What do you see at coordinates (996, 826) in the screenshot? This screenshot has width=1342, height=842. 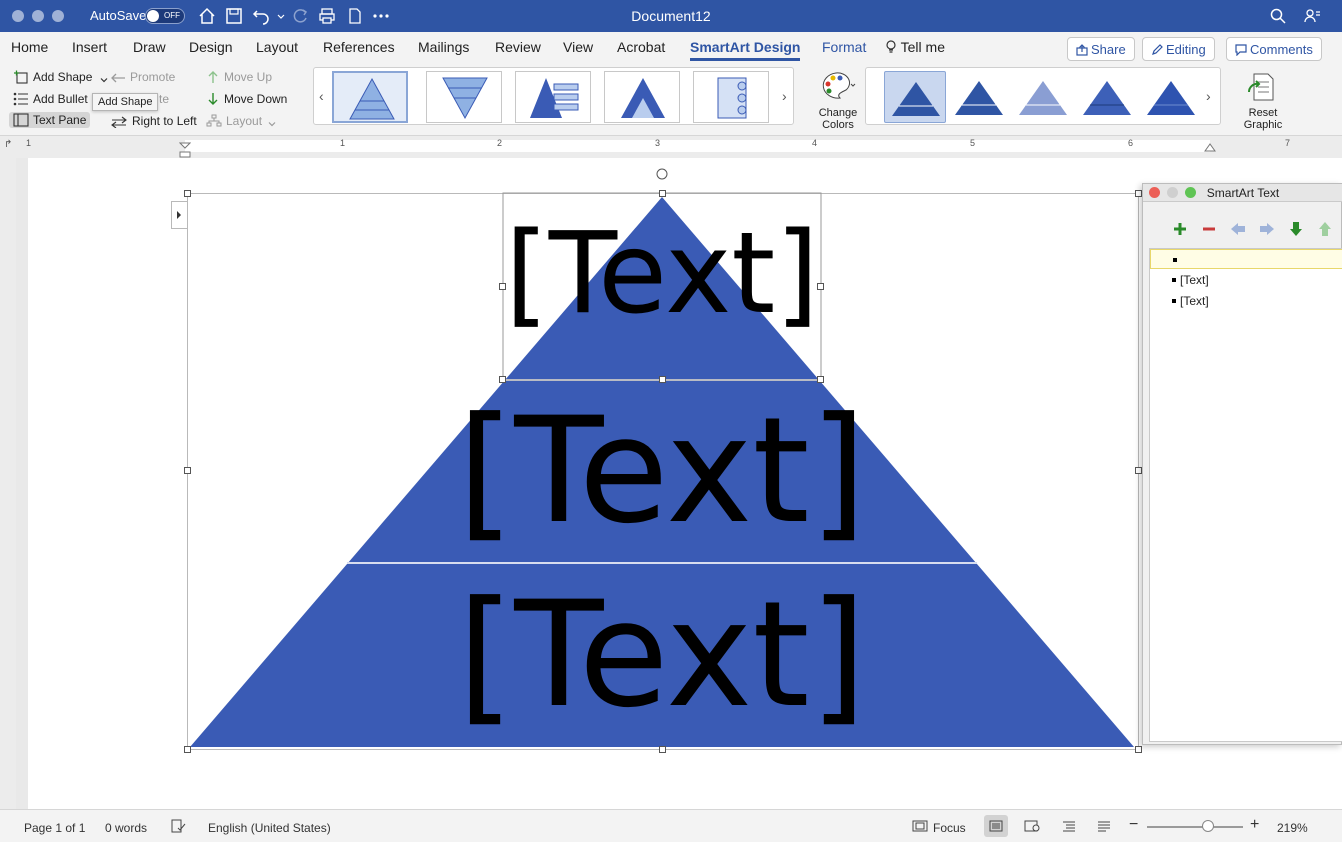 I see `print-layout-icon` at bounding box center [996, 826].